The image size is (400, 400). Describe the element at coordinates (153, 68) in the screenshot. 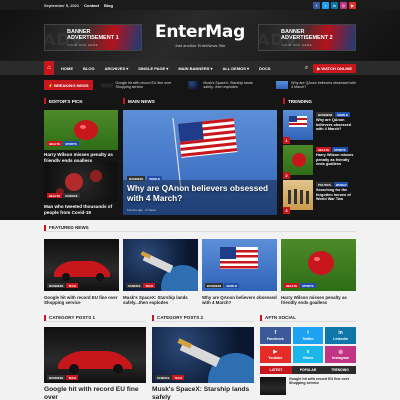

I see `nav-item-single-page: SINGLE PAGE` at that location.